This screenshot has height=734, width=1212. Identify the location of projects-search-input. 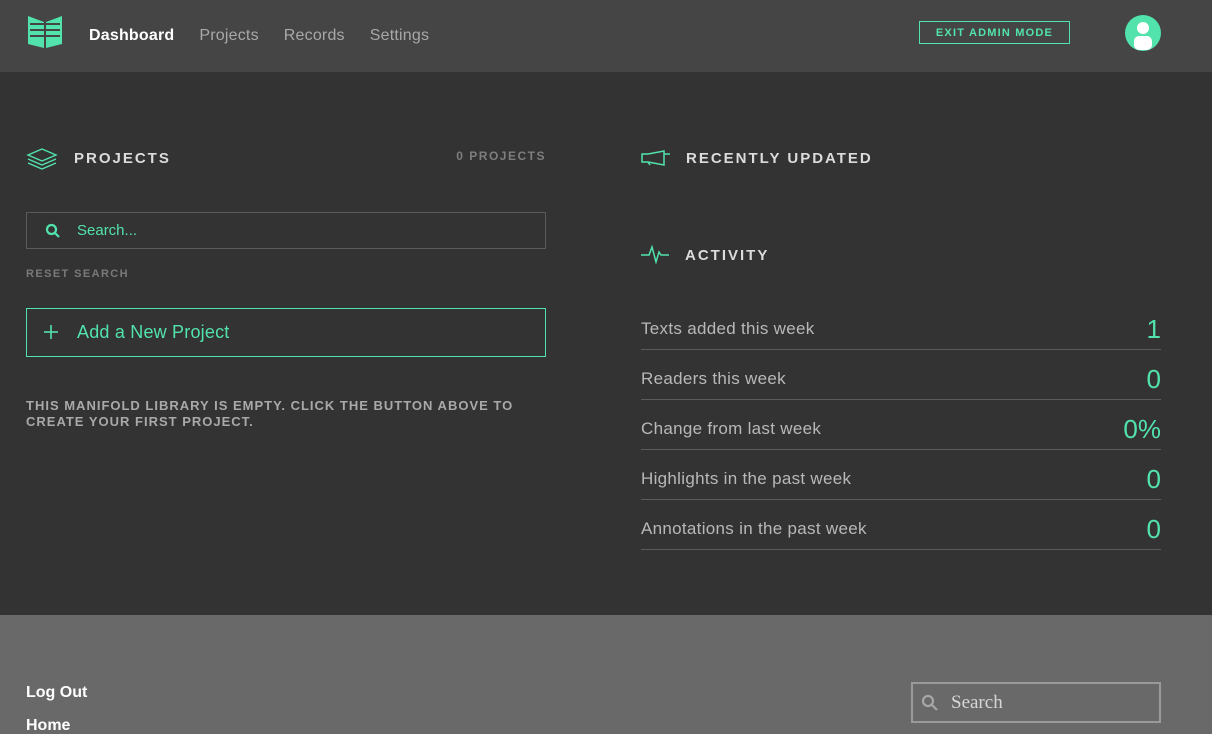
(287, 230).